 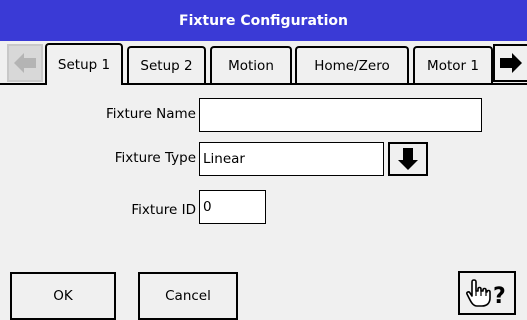 I want to click on window-title: Fixture Configuration, so click(x=263, y=20).